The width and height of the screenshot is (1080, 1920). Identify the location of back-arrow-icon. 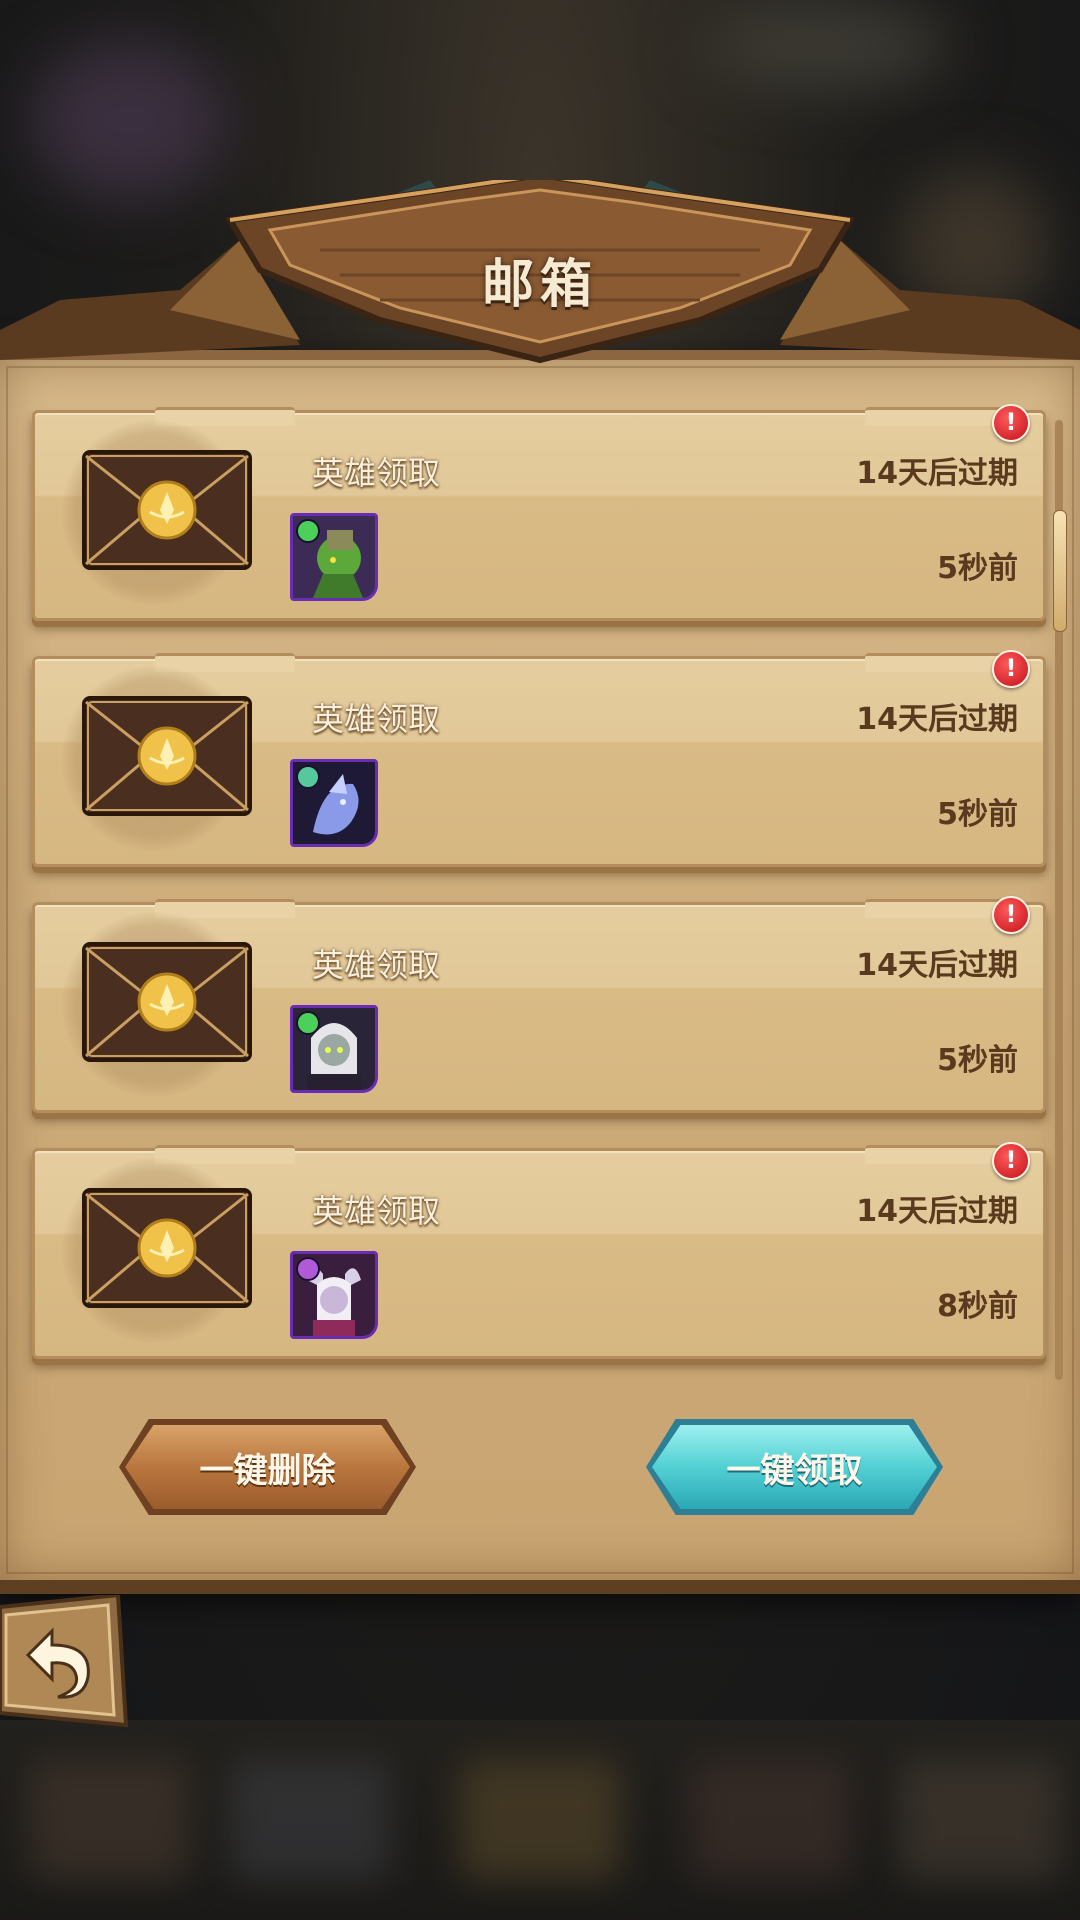
(64, 1660).